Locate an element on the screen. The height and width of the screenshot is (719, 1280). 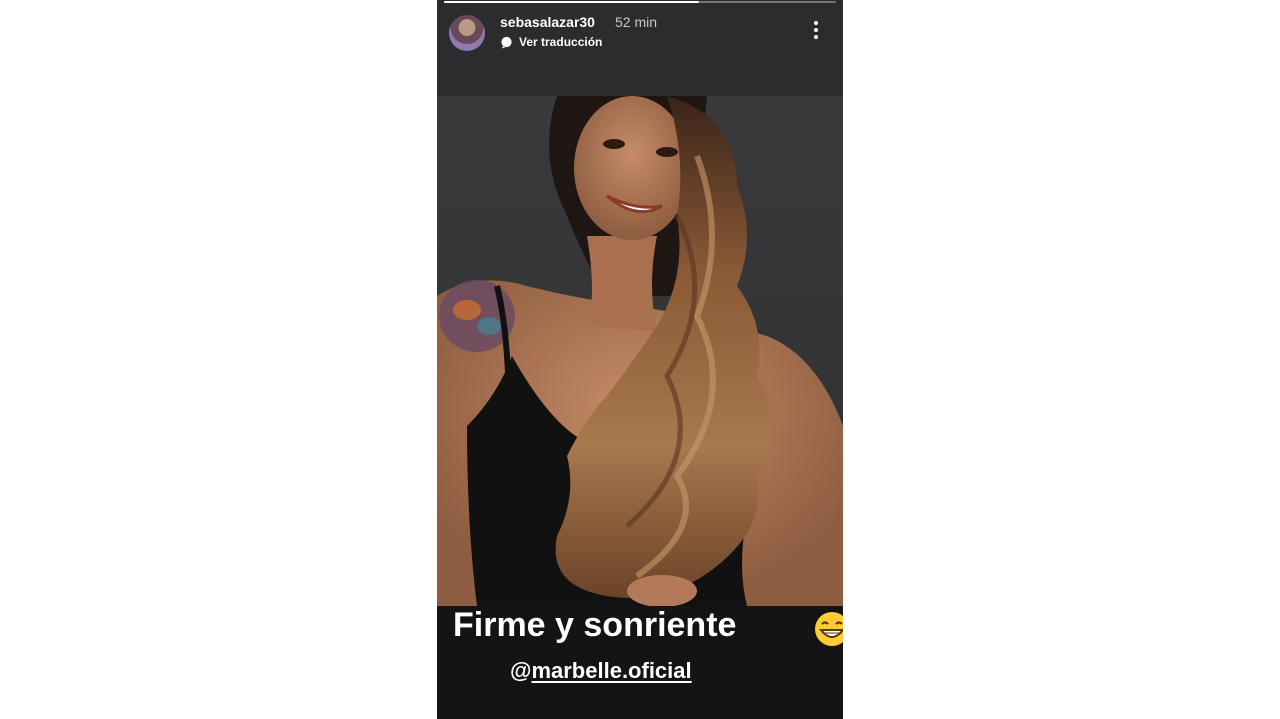
mention-username: marbelle.oficial is located at coordinates (611, 670).